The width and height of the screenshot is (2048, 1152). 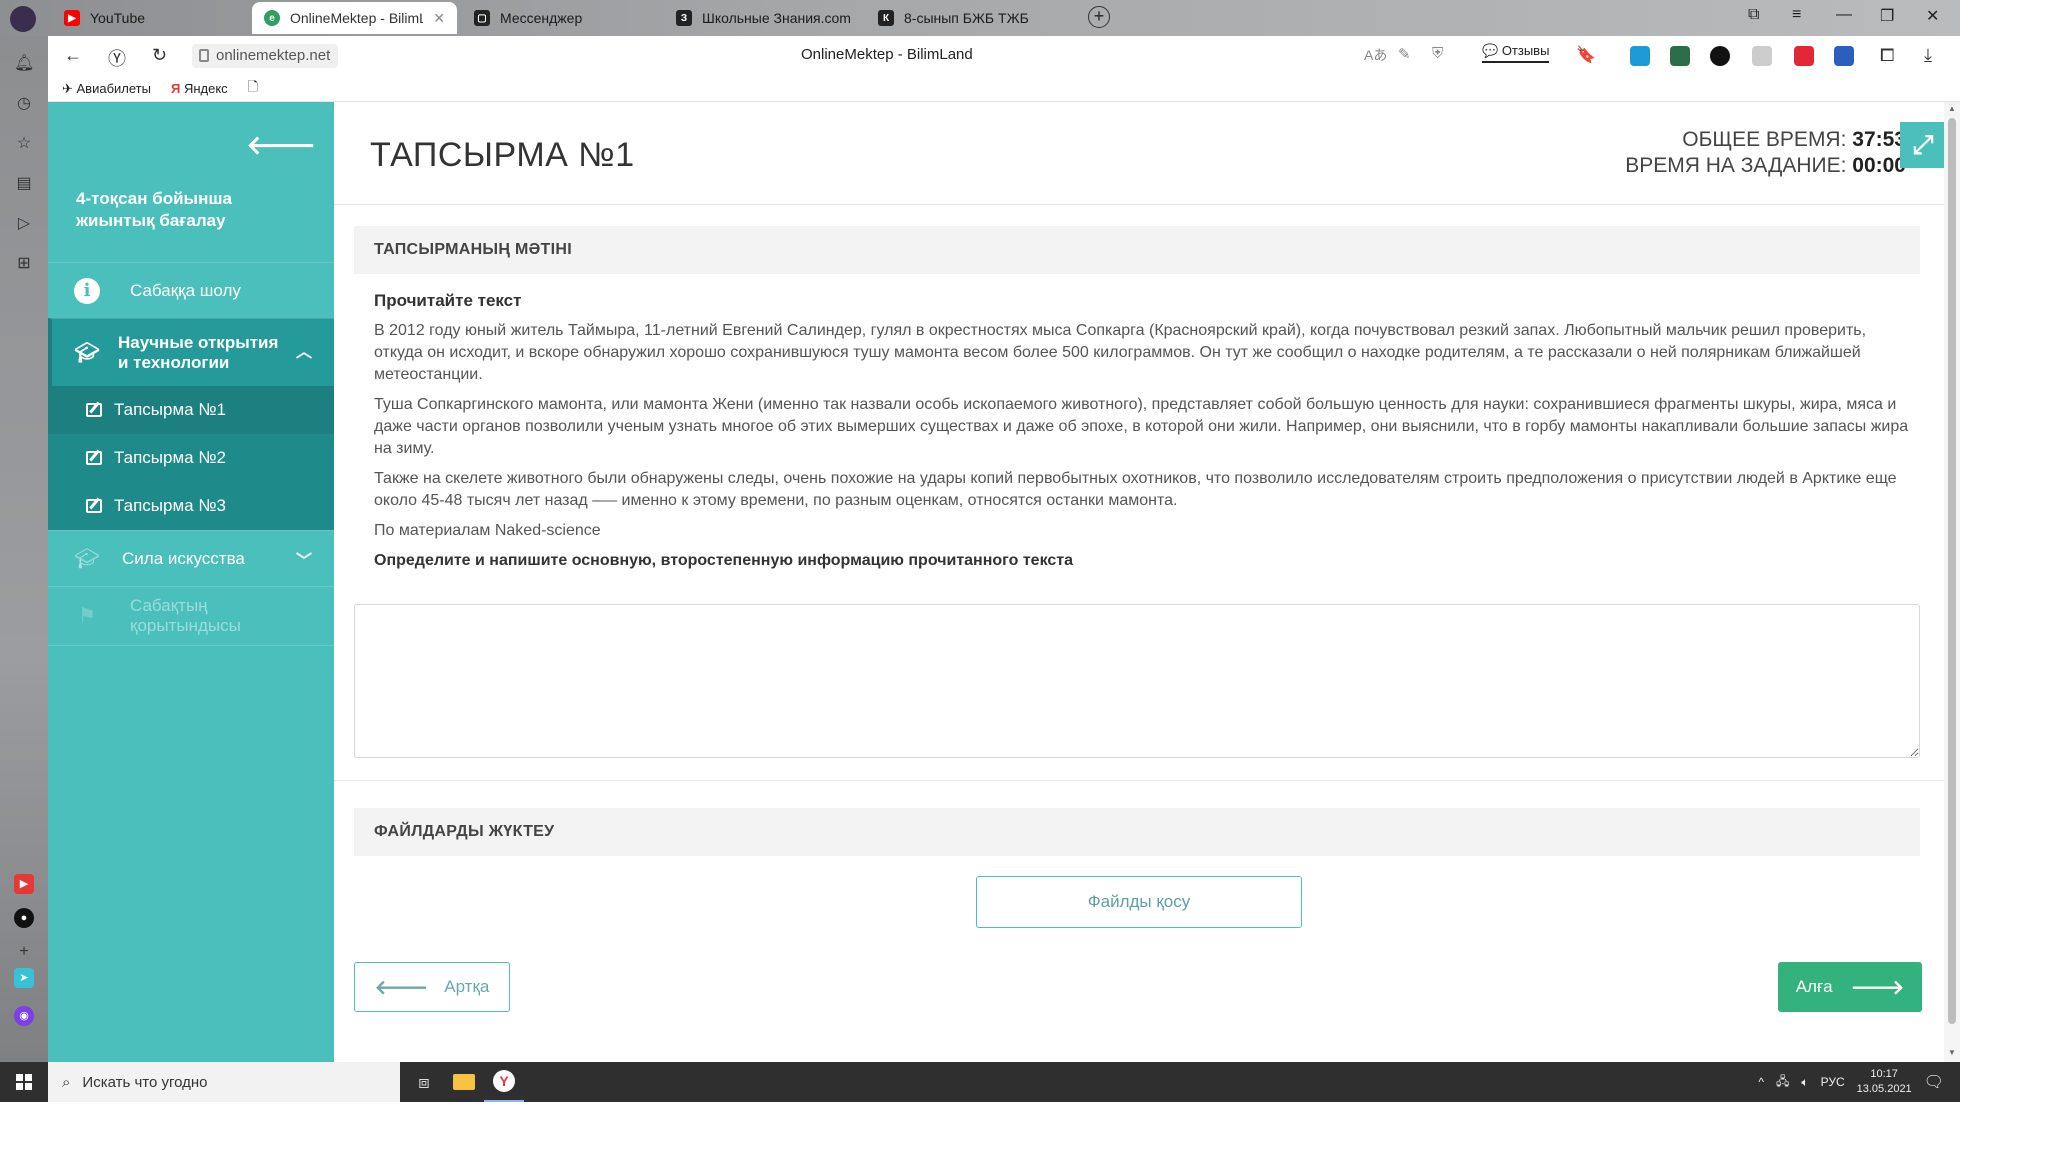 I want to click on reload-icon: ↻, so click(x=159, y=55).